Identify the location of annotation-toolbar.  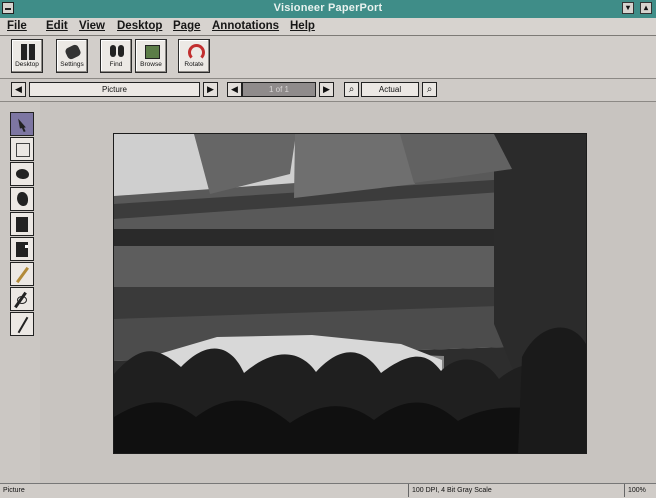
(20, 292).